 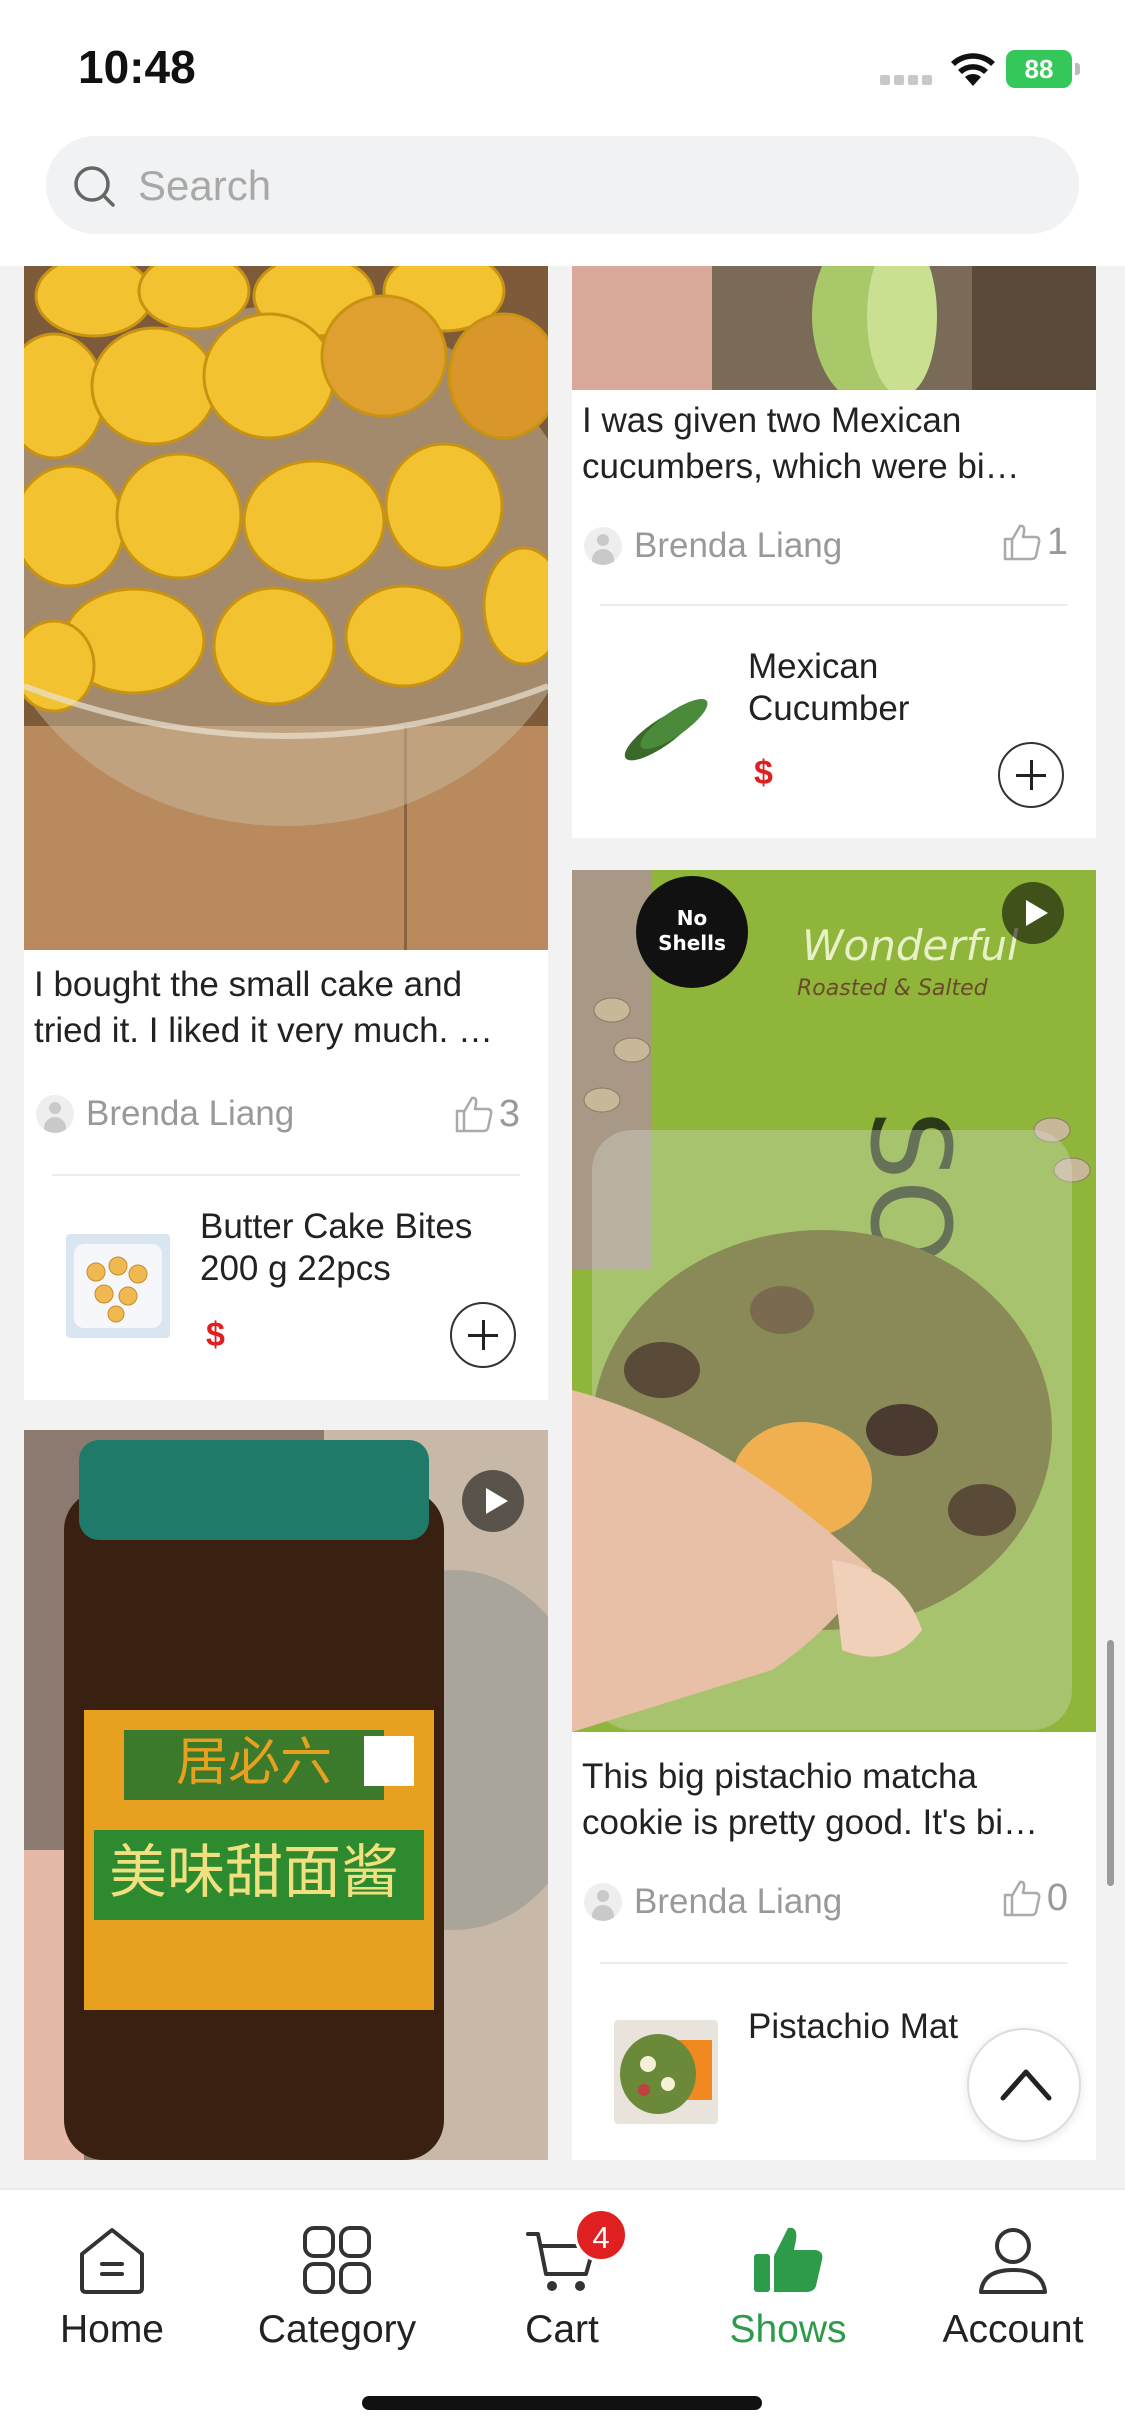 I want to click on tab-category: Category, so click(x=337, y=2295).